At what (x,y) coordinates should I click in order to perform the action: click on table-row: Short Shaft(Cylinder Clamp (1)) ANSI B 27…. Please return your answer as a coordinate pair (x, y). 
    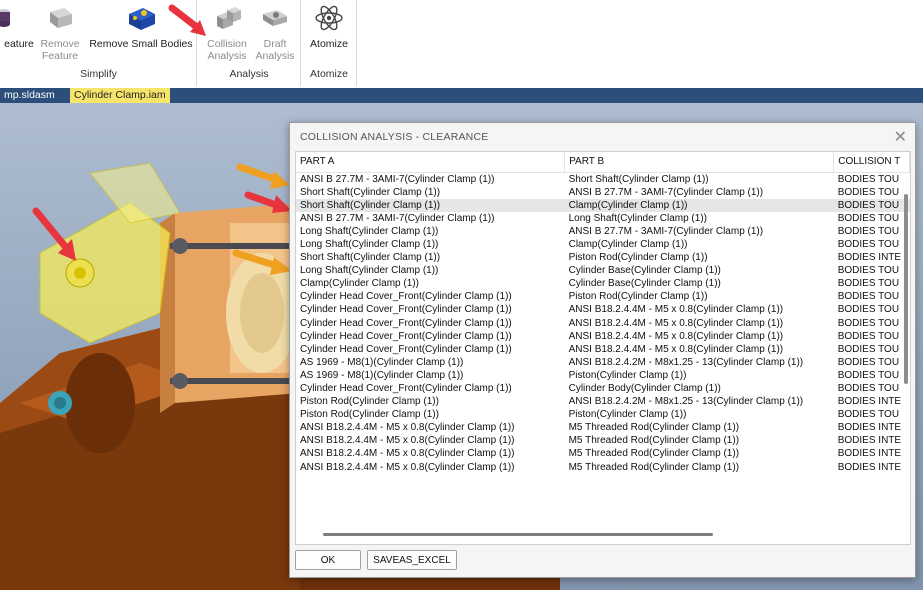
    Looking at the image, I should click on (603, 192).